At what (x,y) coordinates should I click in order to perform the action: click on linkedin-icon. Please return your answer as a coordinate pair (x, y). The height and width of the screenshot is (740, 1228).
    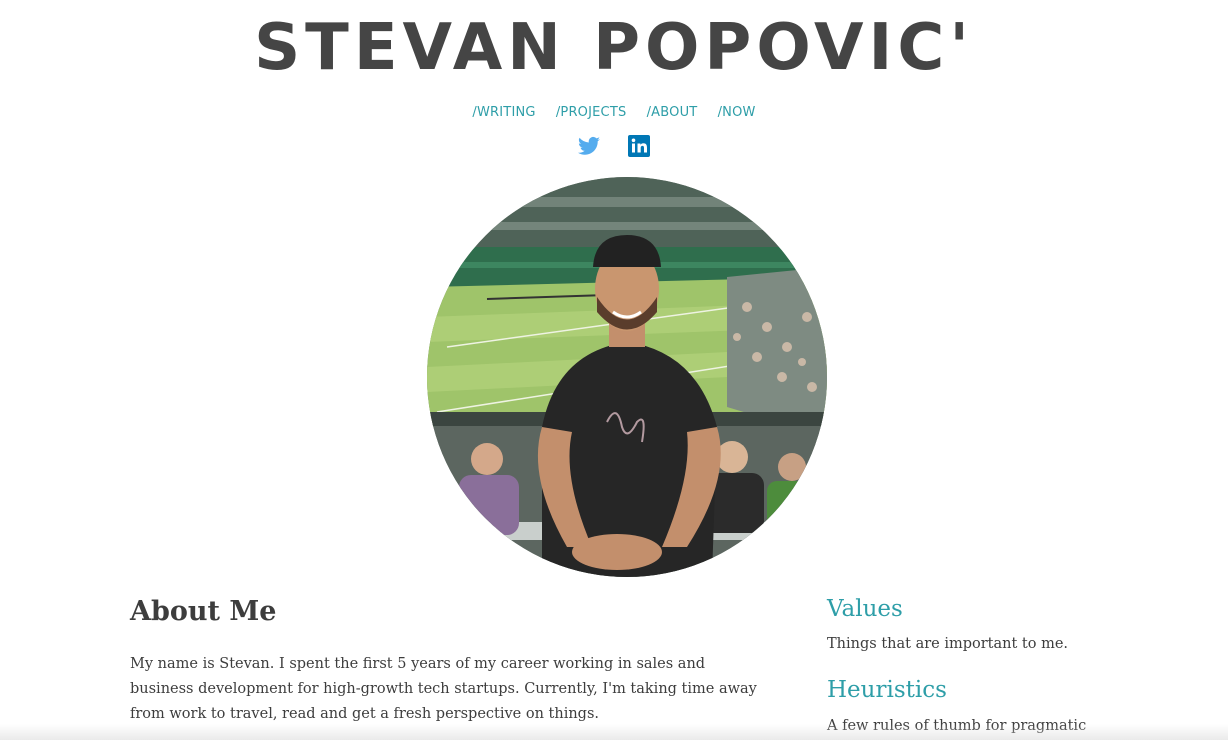
    Looking at the image, I should click on (639, 146).